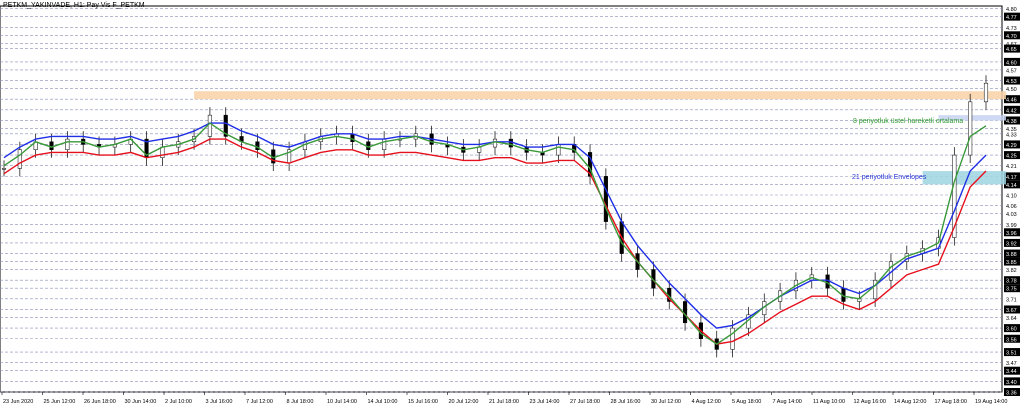 The image size is (1024, 407). I want to click on y-tick-label: 4.53, so click(1011, 82).